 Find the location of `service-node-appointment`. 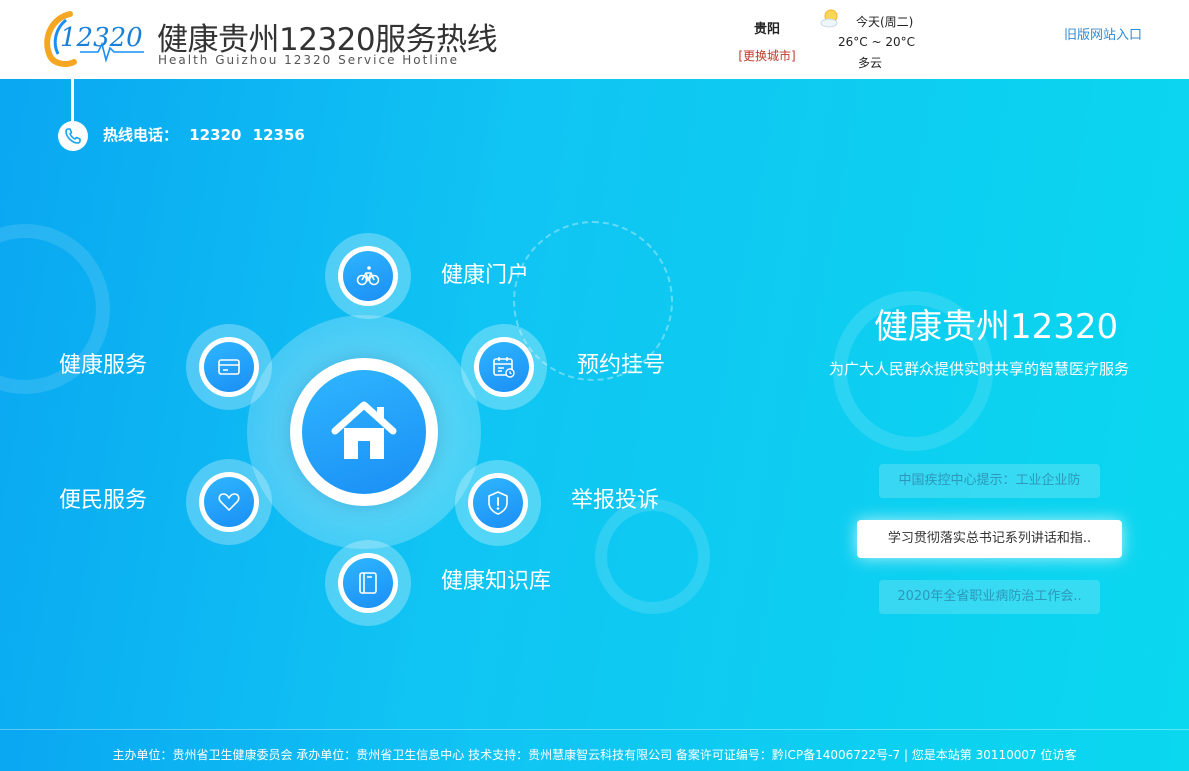

service-node-appointment is located at coordinates (504, 367).